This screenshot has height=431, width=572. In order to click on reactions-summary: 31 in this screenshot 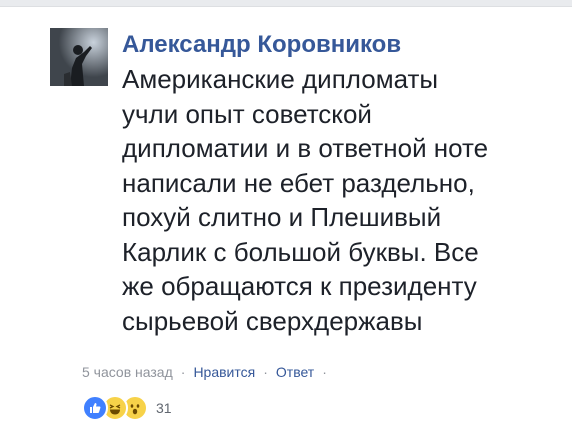, I will do `click(127, 408)`.